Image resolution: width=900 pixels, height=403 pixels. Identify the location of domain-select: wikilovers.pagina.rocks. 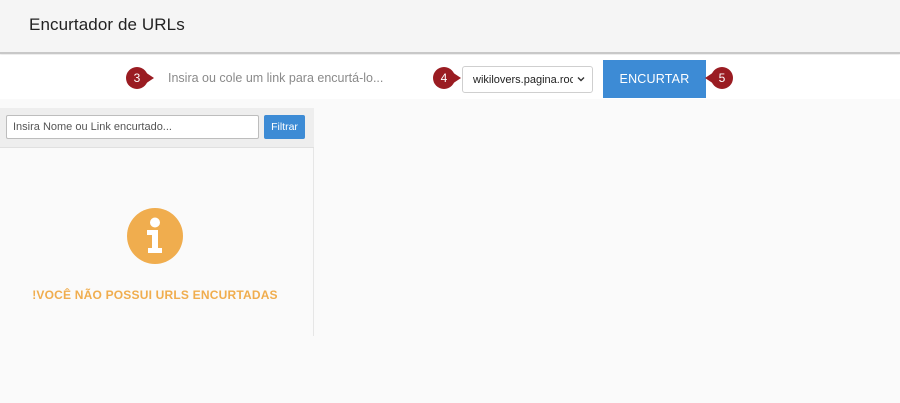
(527, 79).